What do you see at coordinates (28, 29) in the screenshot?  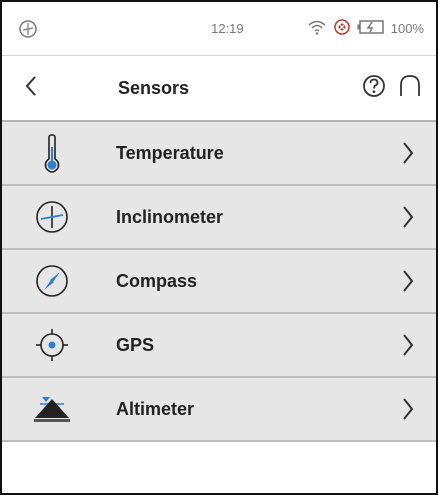 I see `inclinometer-status-icon` at bounding box center [28, 29].